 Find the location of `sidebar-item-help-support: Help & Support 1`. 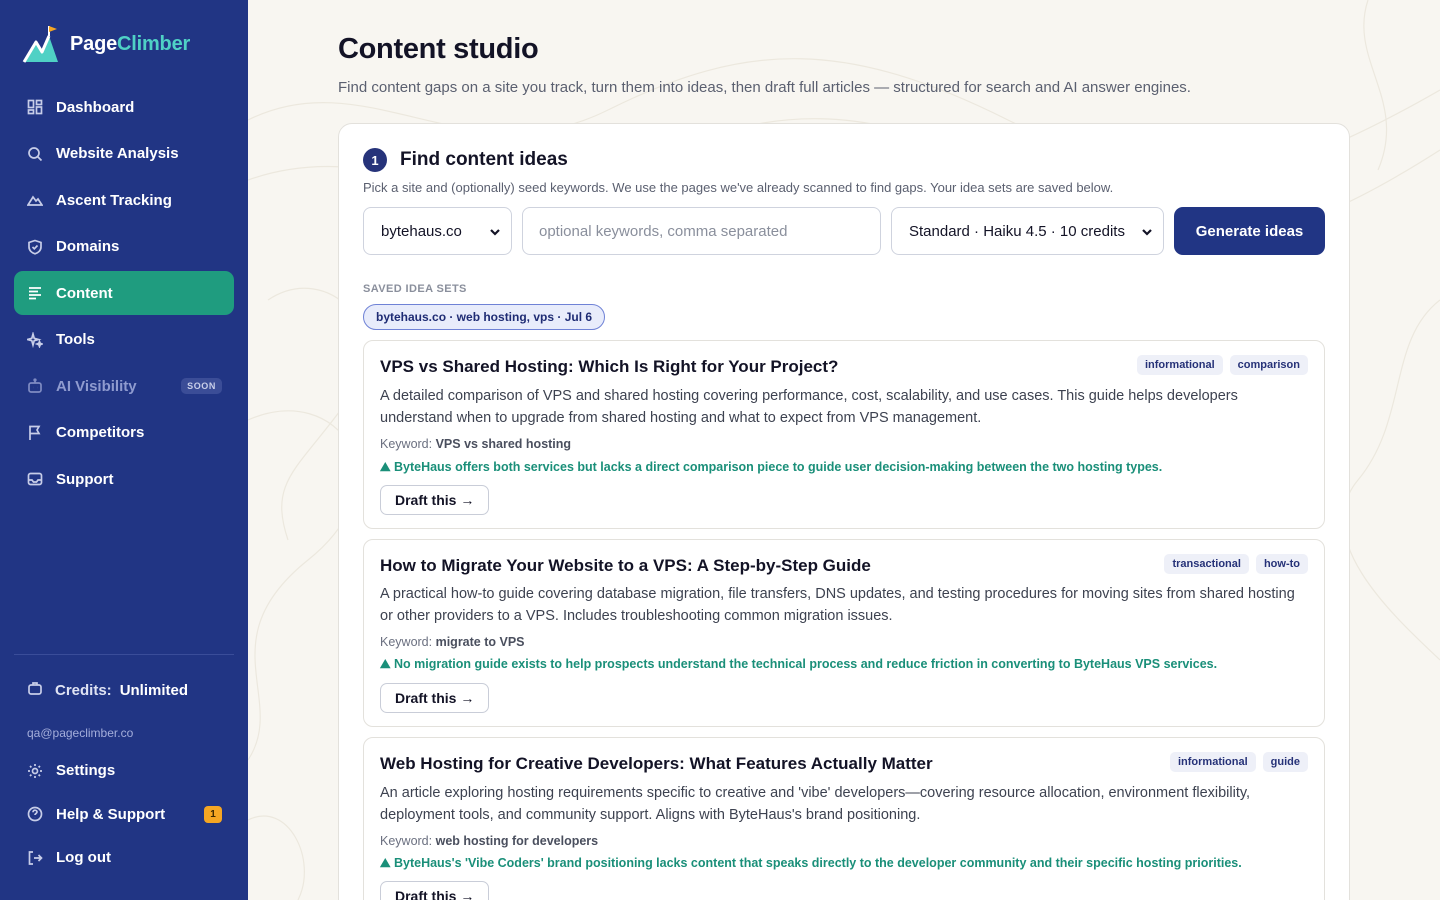

sidebar-item-help-support: Help & Support 1 is located at coordinates (124, 814).